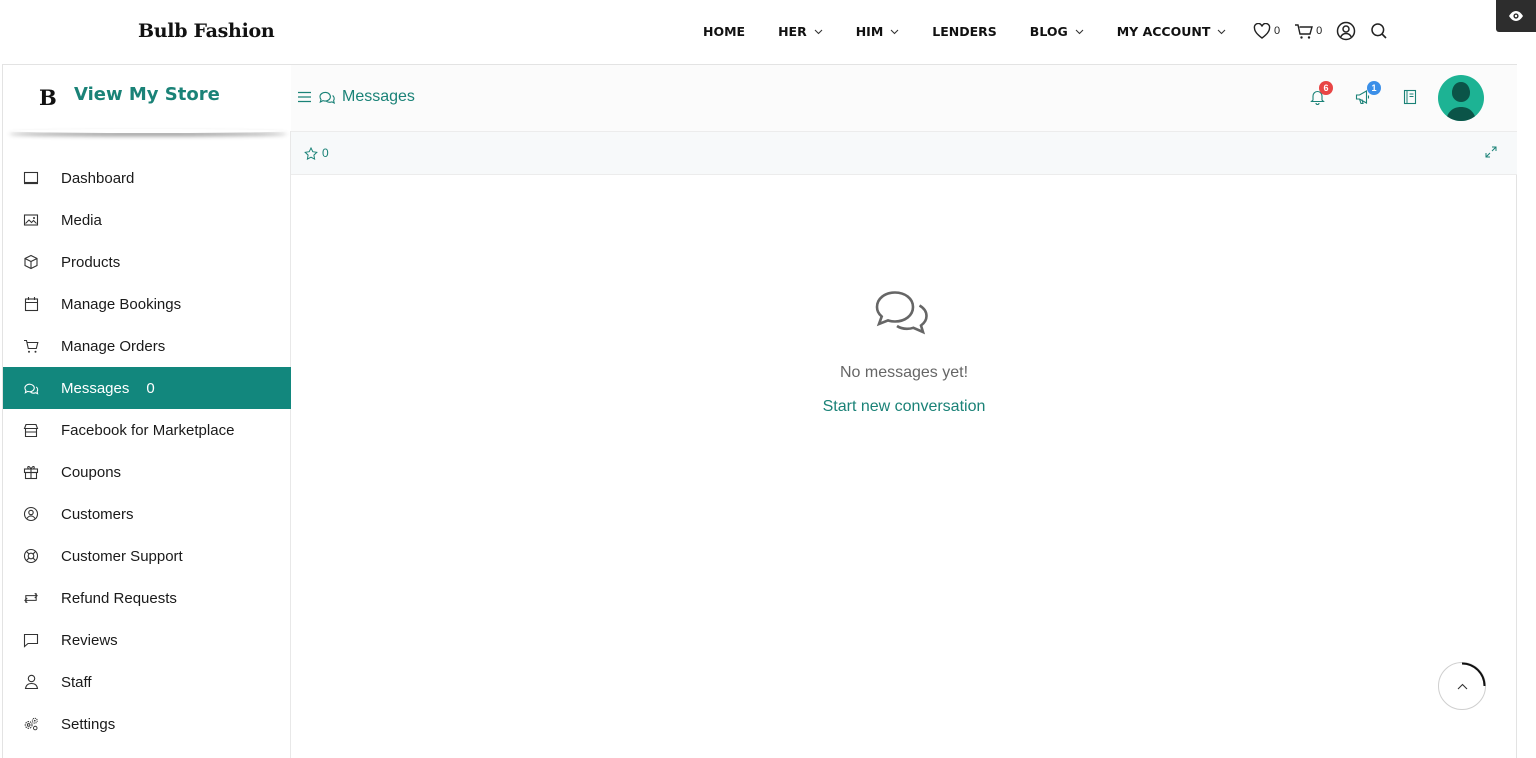 The height and width of the screenshot is (758, 1536). I want to click on gift-icon, so click(31, 473).